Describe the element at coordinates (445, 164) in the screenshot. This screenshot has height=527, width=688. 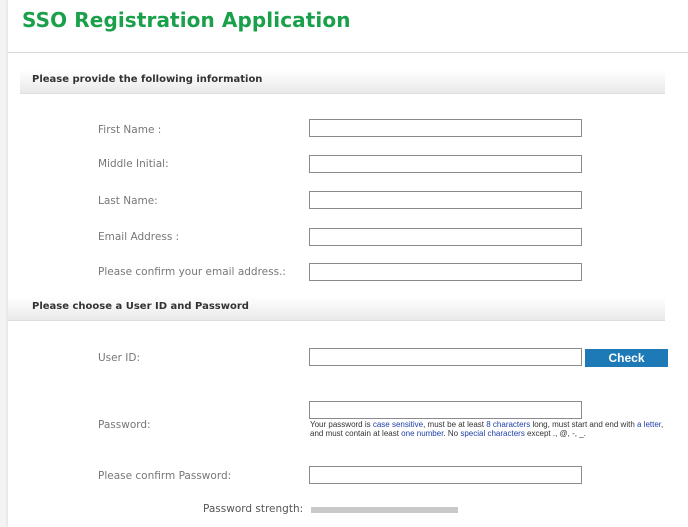
I see `middle-initial-input` at that location.